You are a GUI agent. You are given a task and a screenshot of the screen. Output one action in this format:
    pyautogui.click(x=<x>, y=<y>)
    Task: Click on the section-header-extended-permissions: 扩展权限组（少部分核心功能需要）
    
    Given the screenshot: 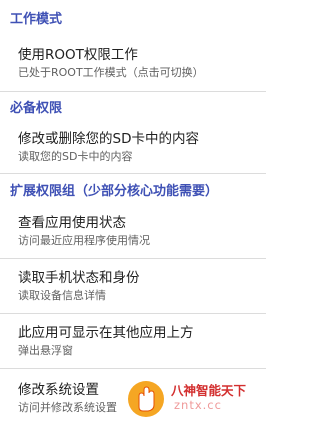 What is the action you would take?
    pyautogui.click(x=114, y=191)
    